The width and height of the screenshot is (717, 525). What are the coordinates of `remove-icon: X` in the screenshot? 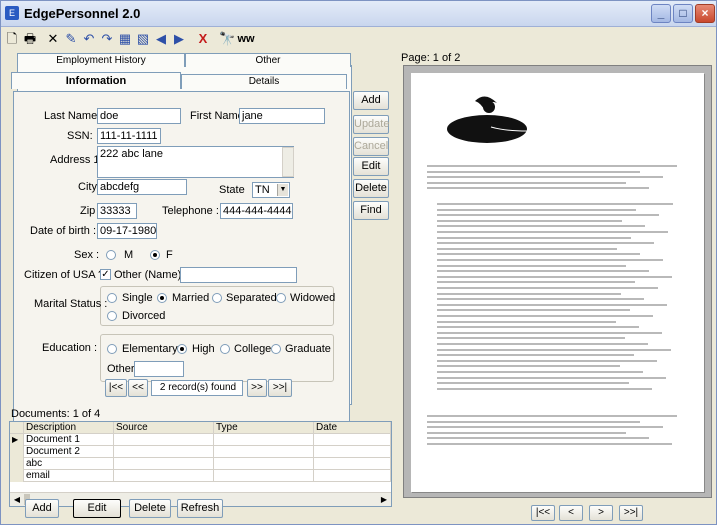 It's located at (203, 39).